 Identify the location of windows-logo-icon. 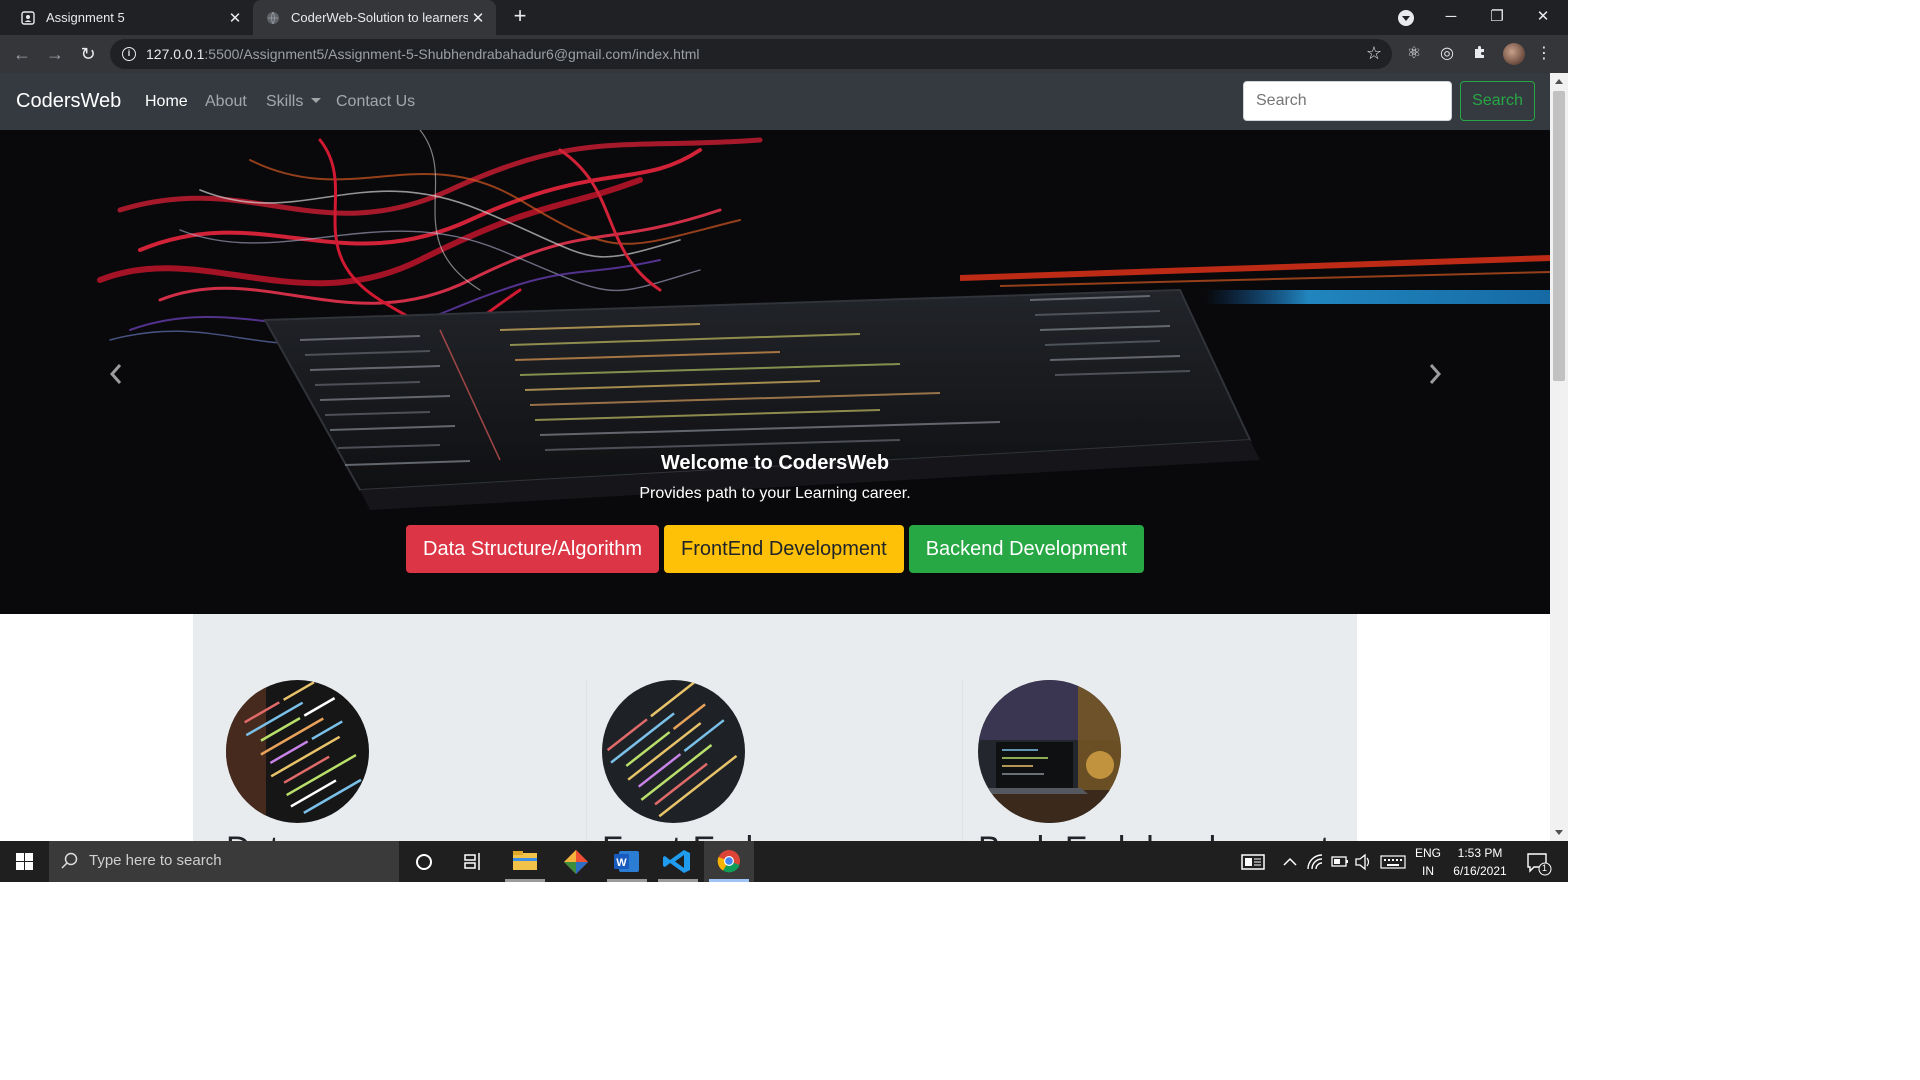
(24, 861).